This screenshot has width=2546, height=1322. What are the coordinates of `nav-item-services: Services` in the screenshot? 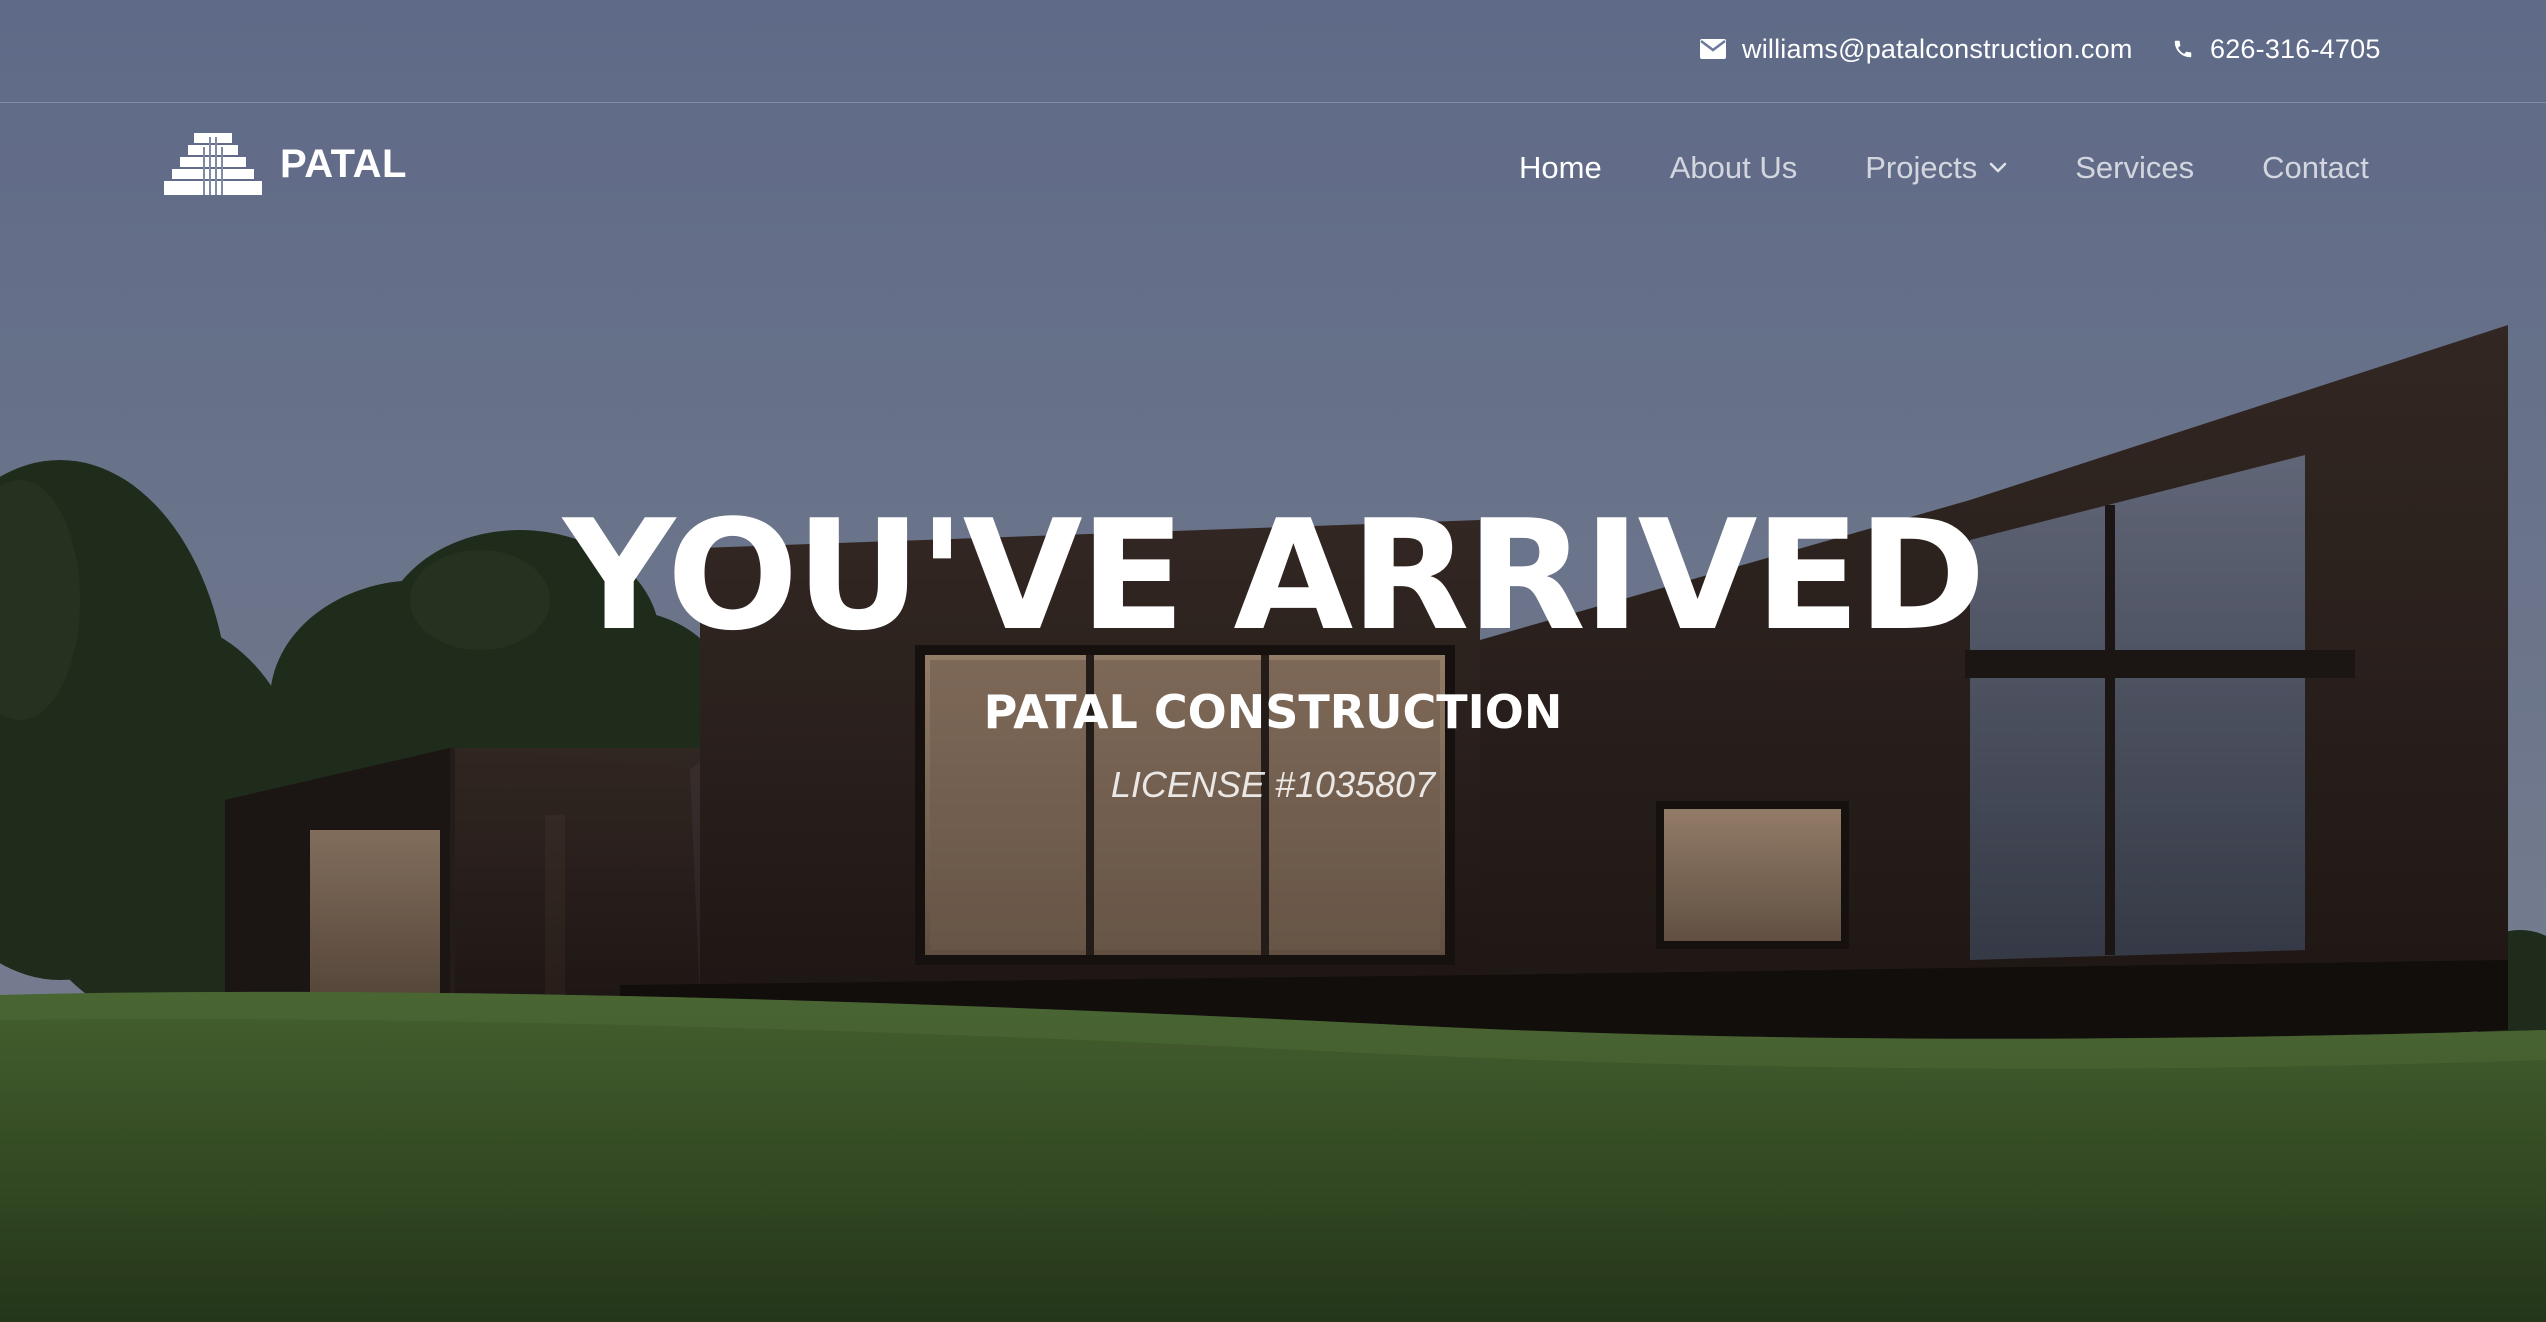 It's located at (2134, 168).